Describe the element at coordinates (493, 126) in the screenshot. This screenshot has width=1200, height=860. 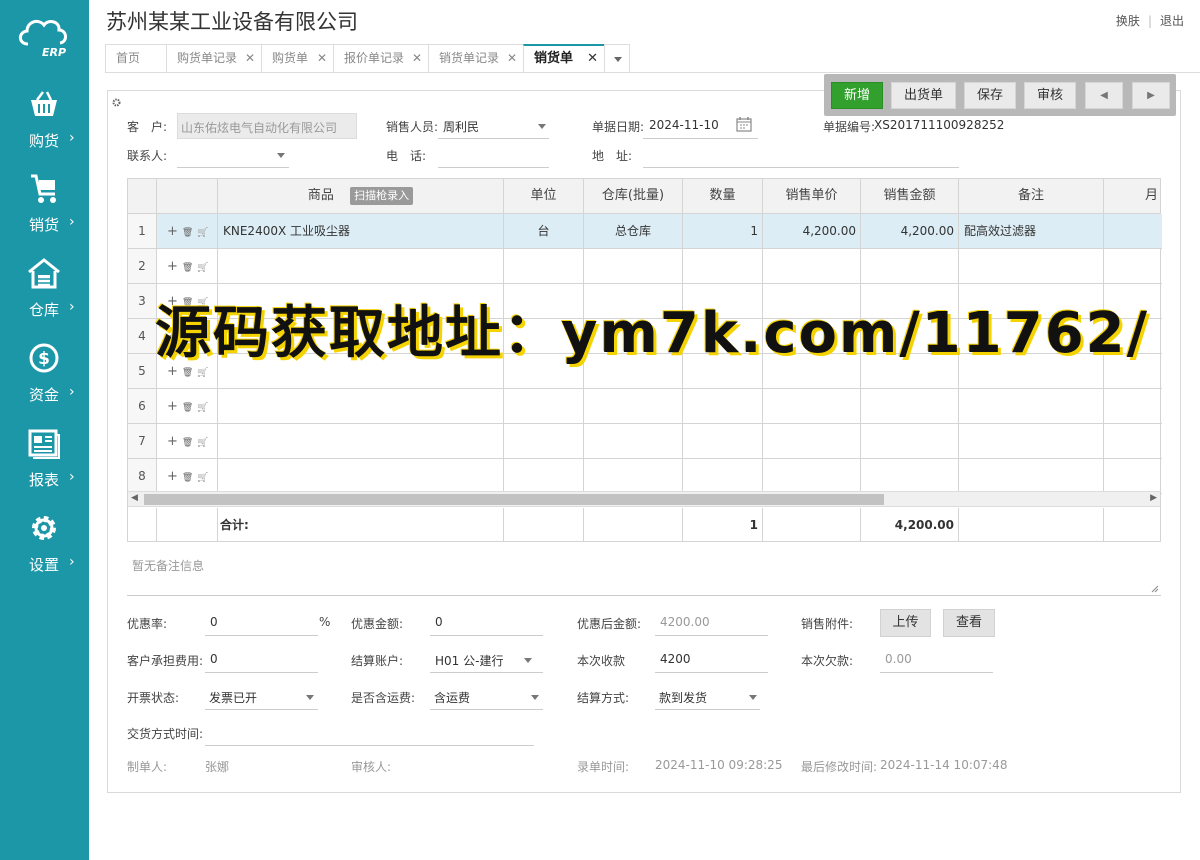
I see `sales-person-select: 周利民` at that location.